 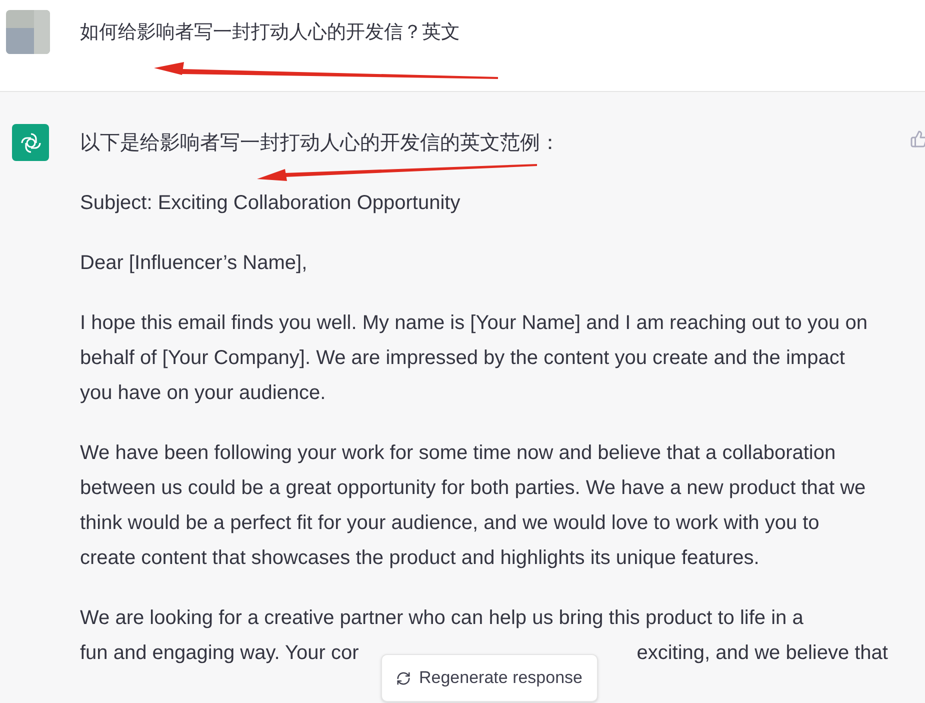 I want to click on answer-text-line: exciting, and we believe that, so click(x=762, y=653).